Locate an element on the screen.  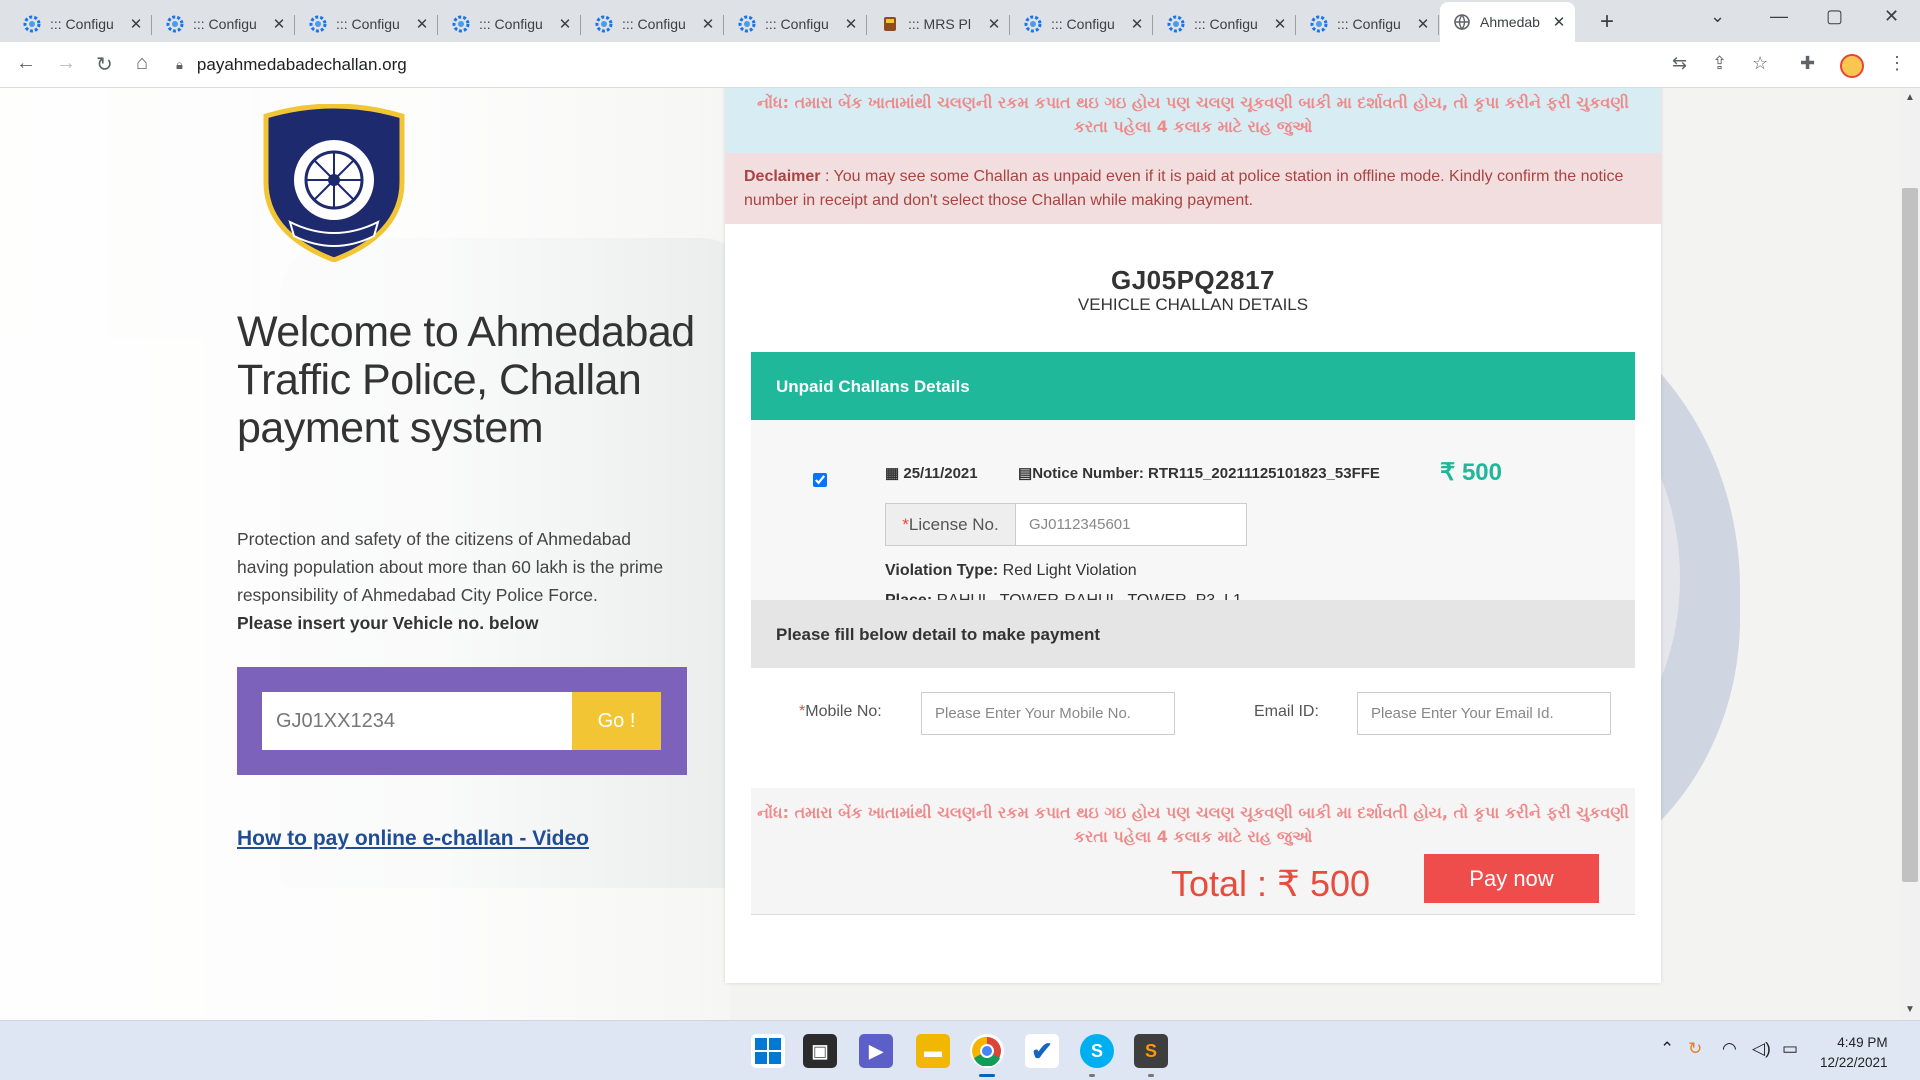
notice-label: Notice Number: is located at coordinates (1088, 473).